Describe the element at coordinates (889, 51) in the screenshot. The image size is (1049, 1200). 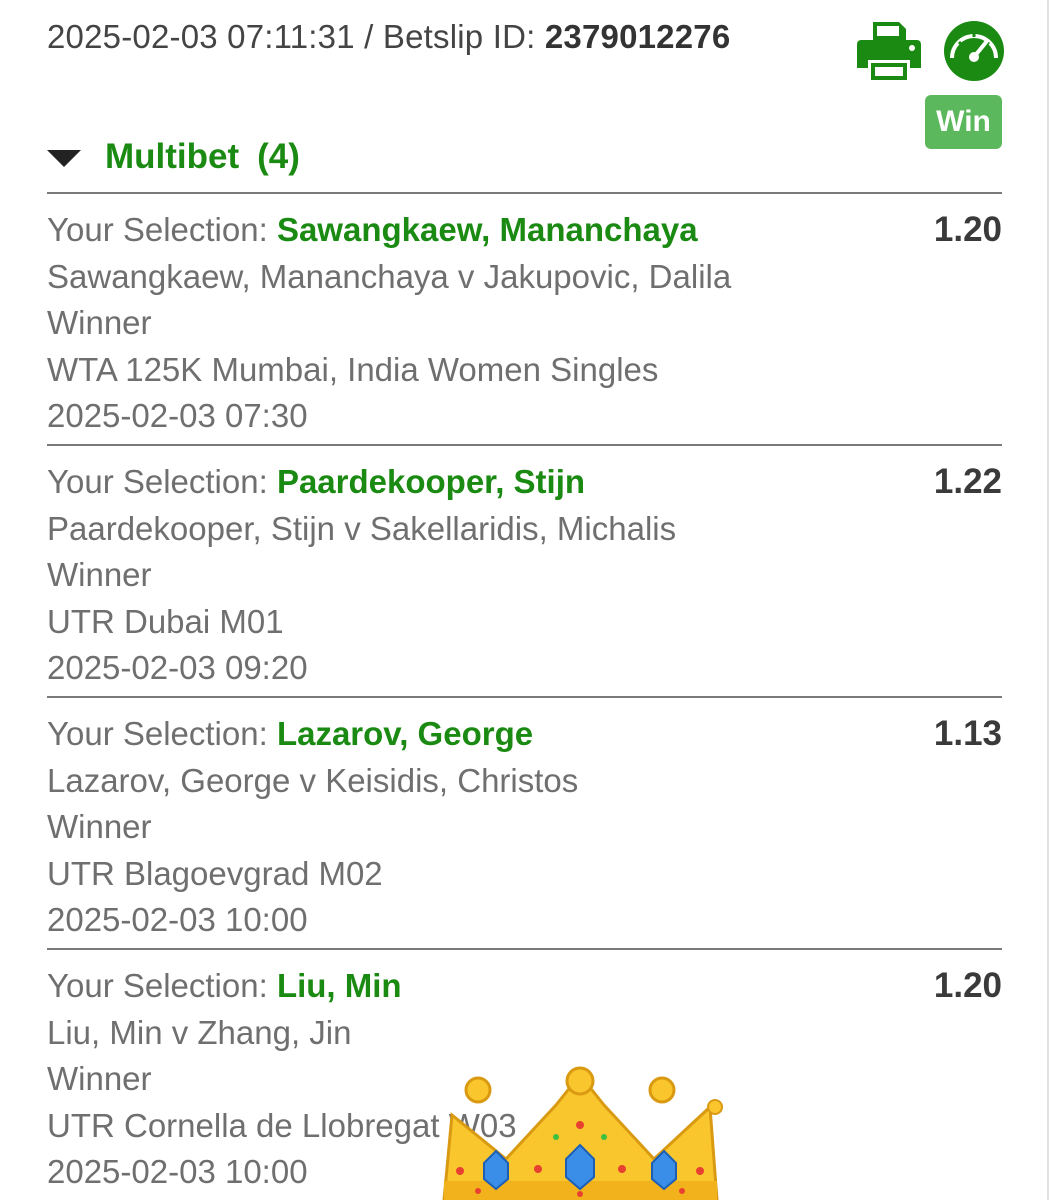
I see `printer-icon` at that location.